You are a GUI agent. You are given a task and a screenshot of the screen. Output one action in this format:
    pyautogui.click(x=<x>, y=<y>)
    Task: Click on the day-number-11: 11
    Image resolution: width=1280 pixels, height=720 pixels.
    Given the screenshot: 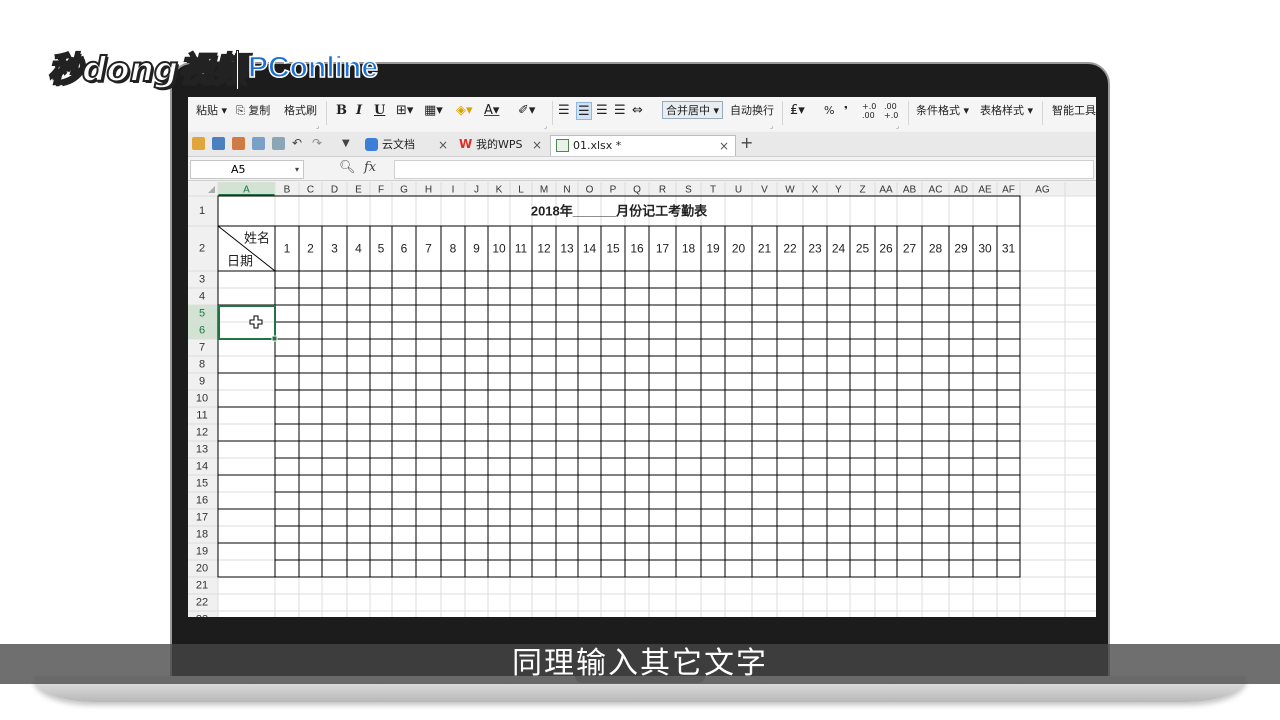 What is the action you would take?
    pyautogui.click(x=521, y=249)
    